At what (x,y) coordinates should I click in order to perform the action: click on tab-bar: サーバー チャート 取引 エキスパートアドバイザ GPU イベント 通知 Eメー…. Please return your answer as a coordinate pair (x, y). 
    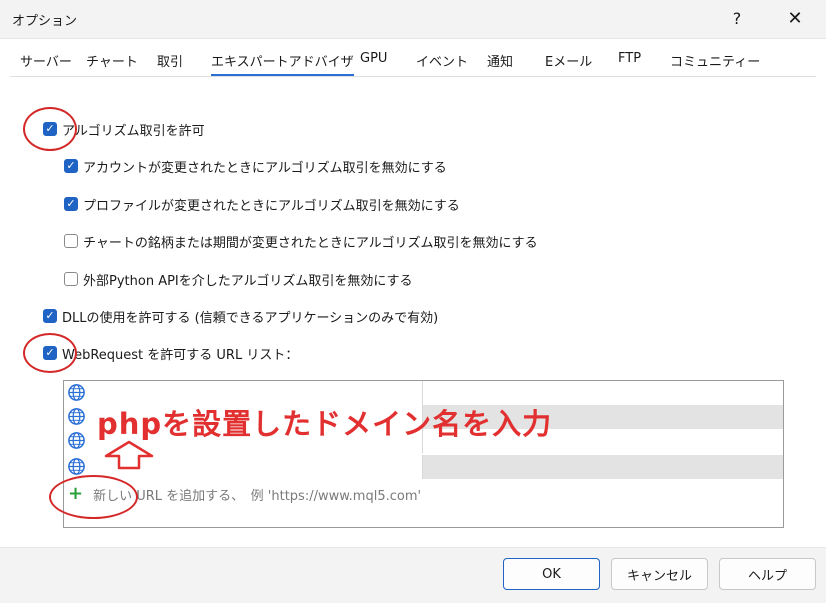
    Looking at the image, I should click on (413, 61).